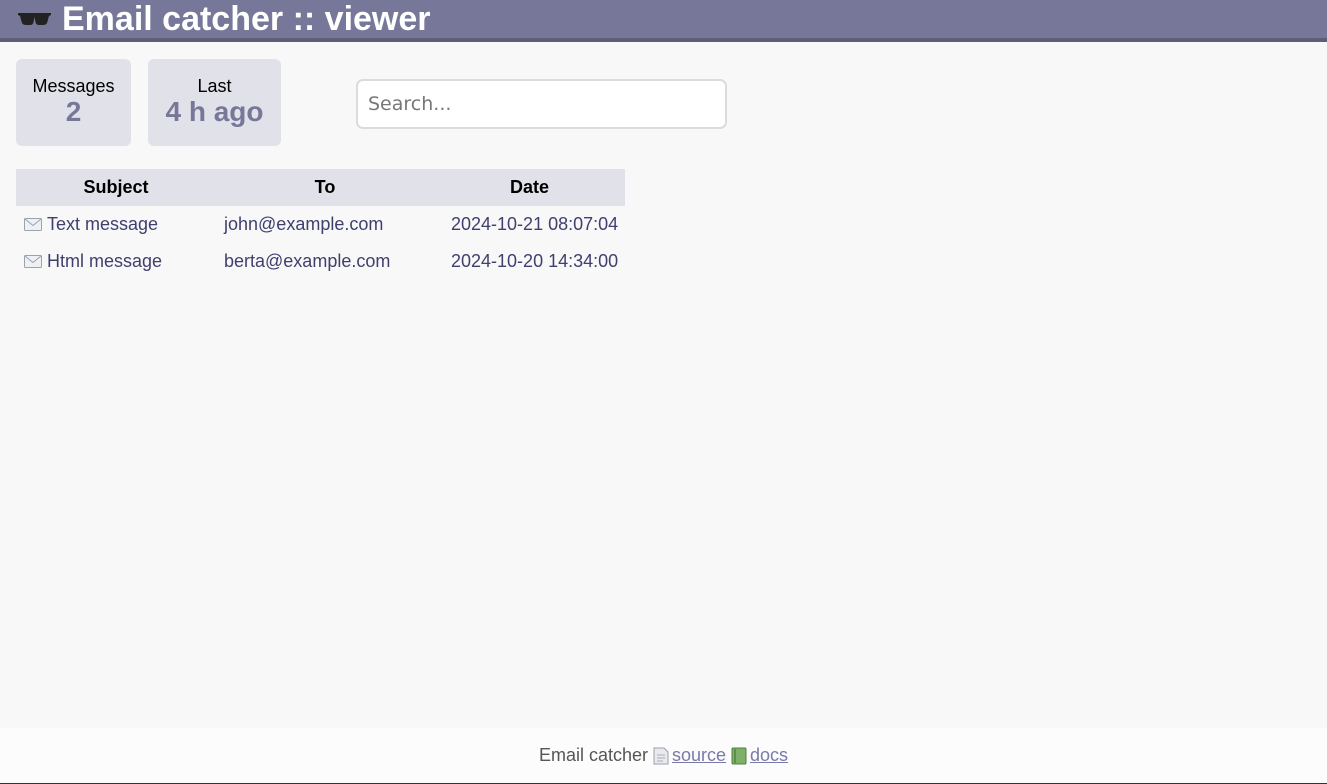 The height and width of the screenshot is (784, 1327). I want to click on last-message-card: Last 4 h ago, so click(214, 102).